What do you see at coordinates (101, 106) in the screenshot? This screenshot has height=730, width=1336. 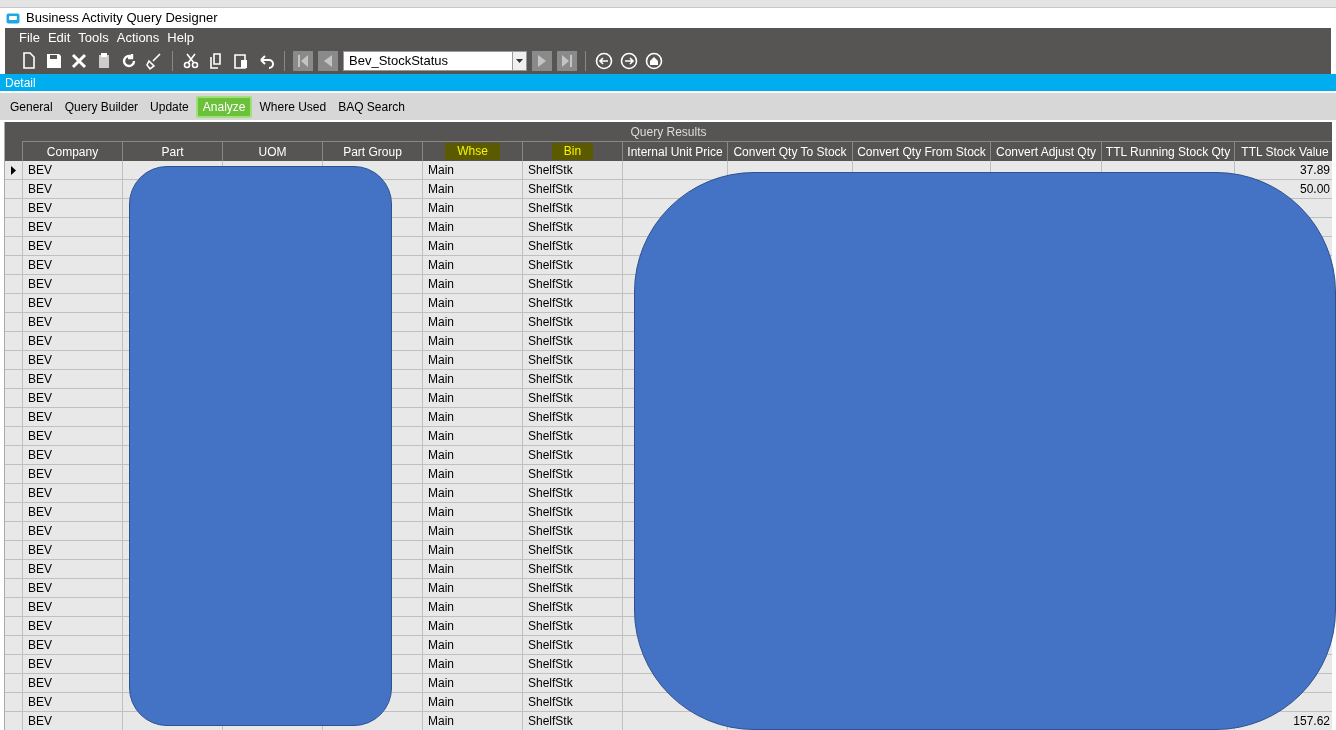 I see `tab: Query Builder` at bounding box center [101, 106].